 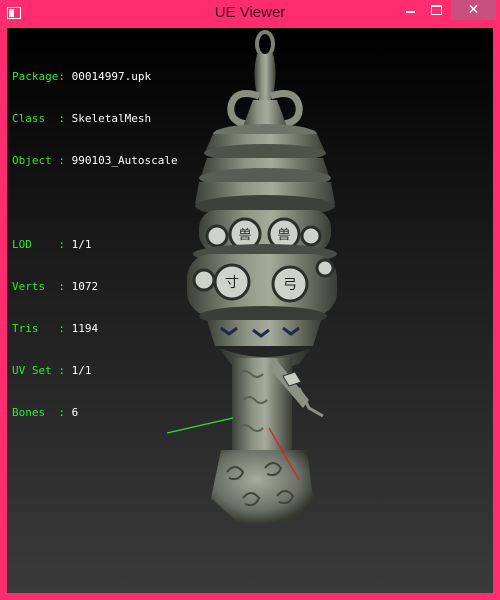 I want to click on lod-label: LOD :, so click(x=38, y=244).